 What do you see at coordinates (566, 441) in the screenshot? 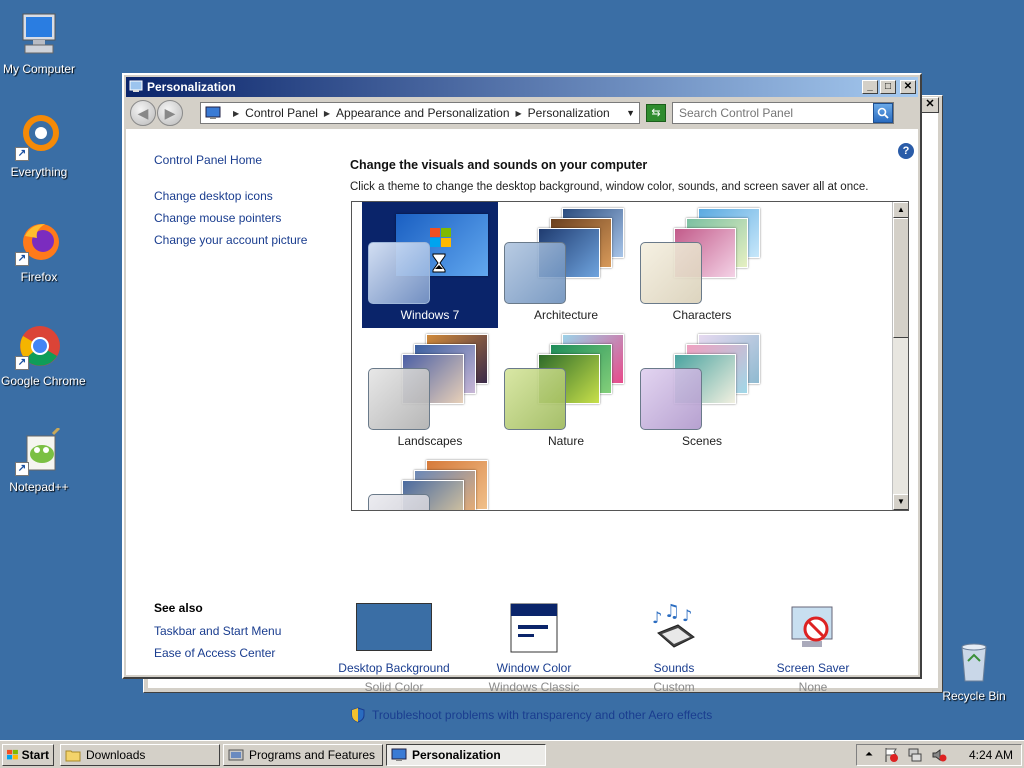
I see `theme-name: Nature` at bounding box center [566, 441].